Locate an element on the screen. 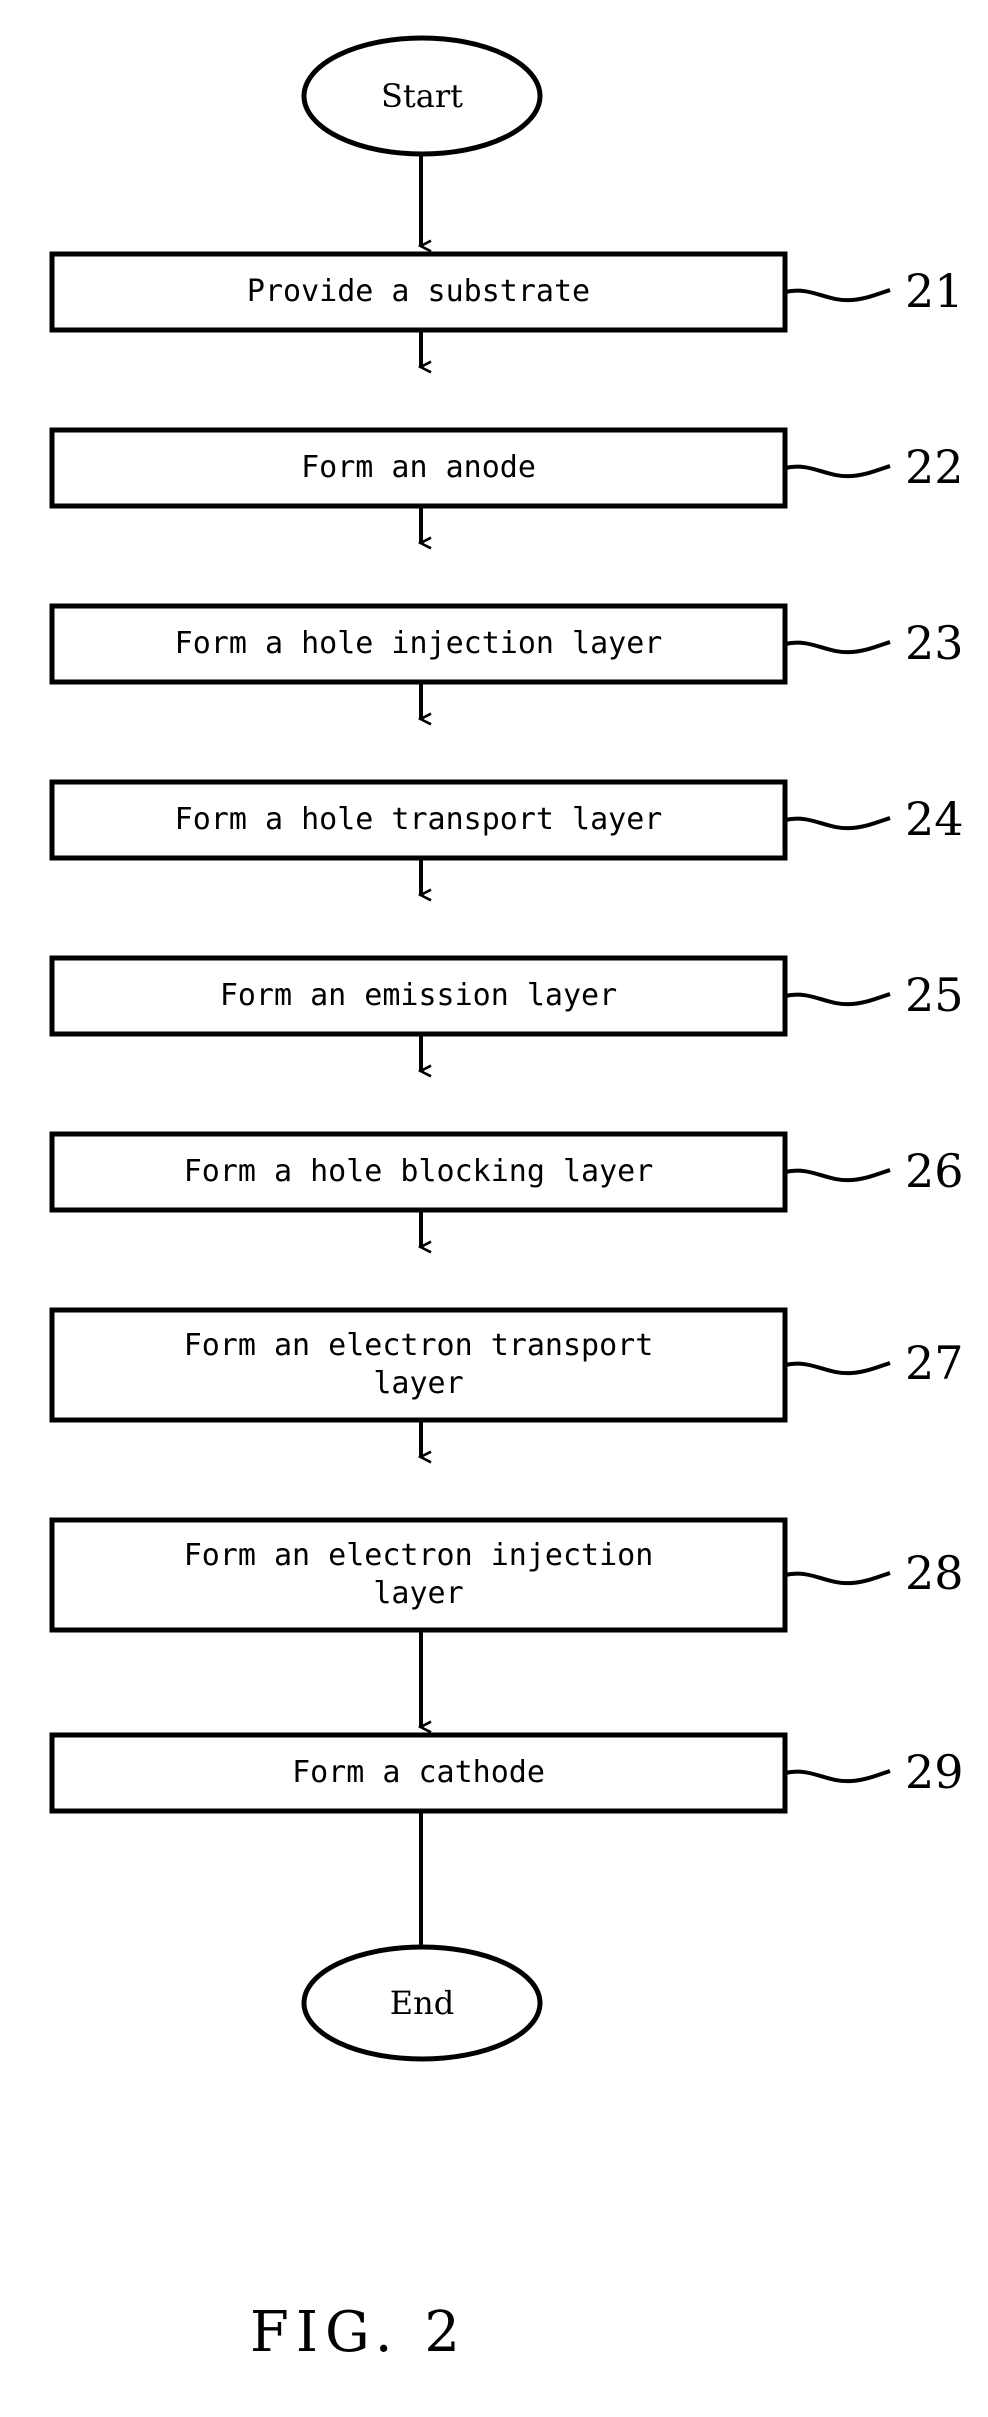 The height and width of the screenshot is (2417, 988). reference-number-29: 29 is located at coordinates (934, 1772).